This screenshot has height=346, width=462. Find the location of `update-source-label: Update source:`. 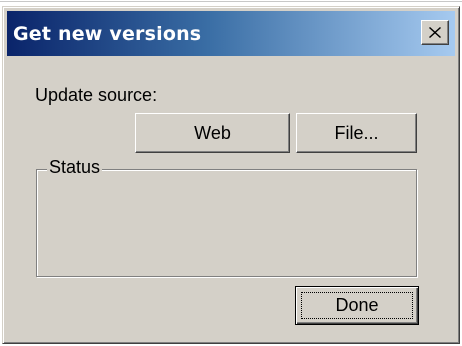

update-source-label: Update source: is located at coordinates (96, 95).